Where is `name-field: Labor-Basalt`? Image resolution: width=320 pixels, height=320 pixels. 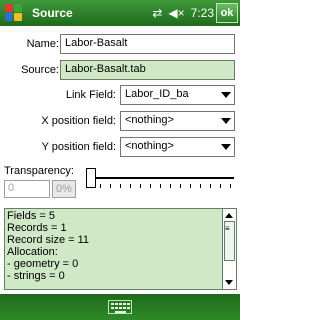
name-field: Labor-Basalt is located at coordinates (147, 44).